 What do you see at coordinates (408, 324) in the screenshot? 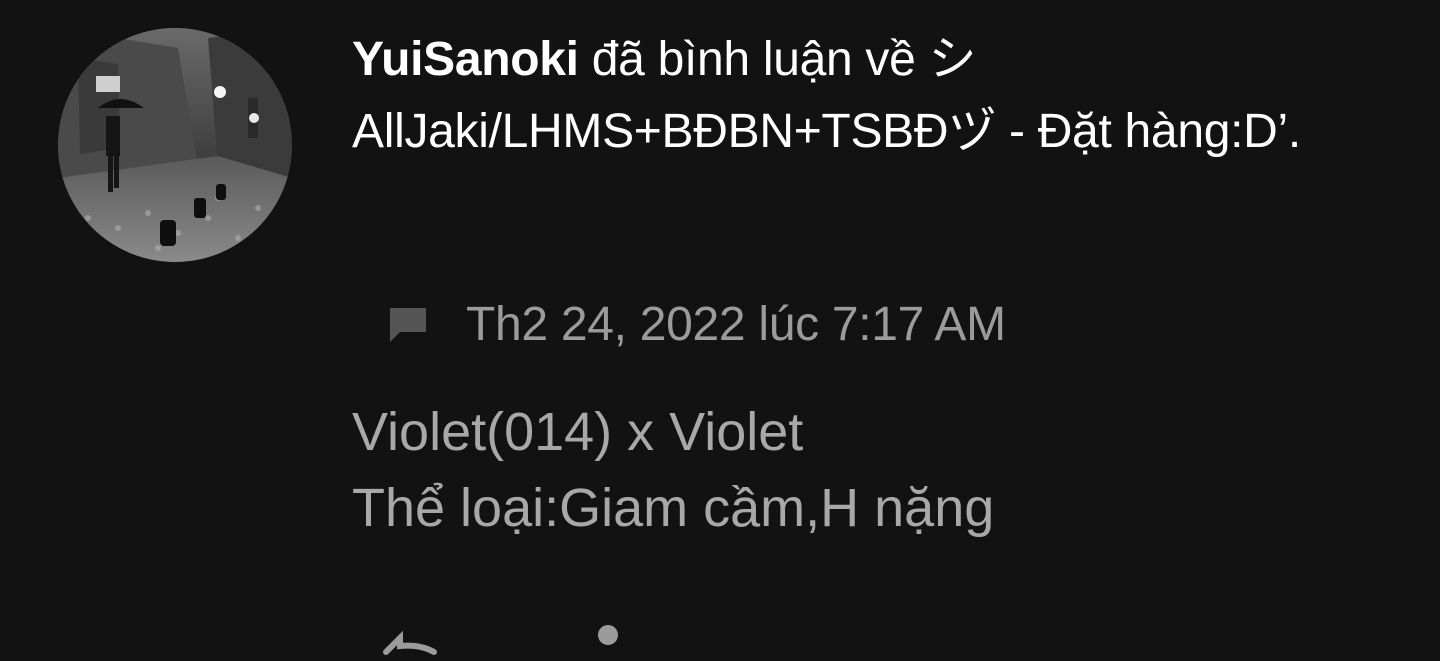
I see `comment-icon` at bounding box center [408, 324].